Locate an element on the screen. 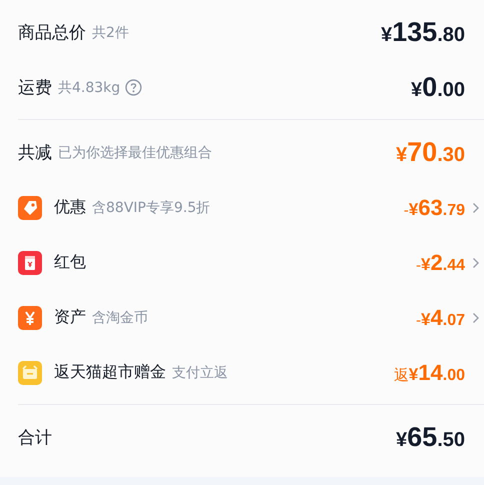 The image size is (484, 485). gift-box-icon is located at coordinates (30, 372).